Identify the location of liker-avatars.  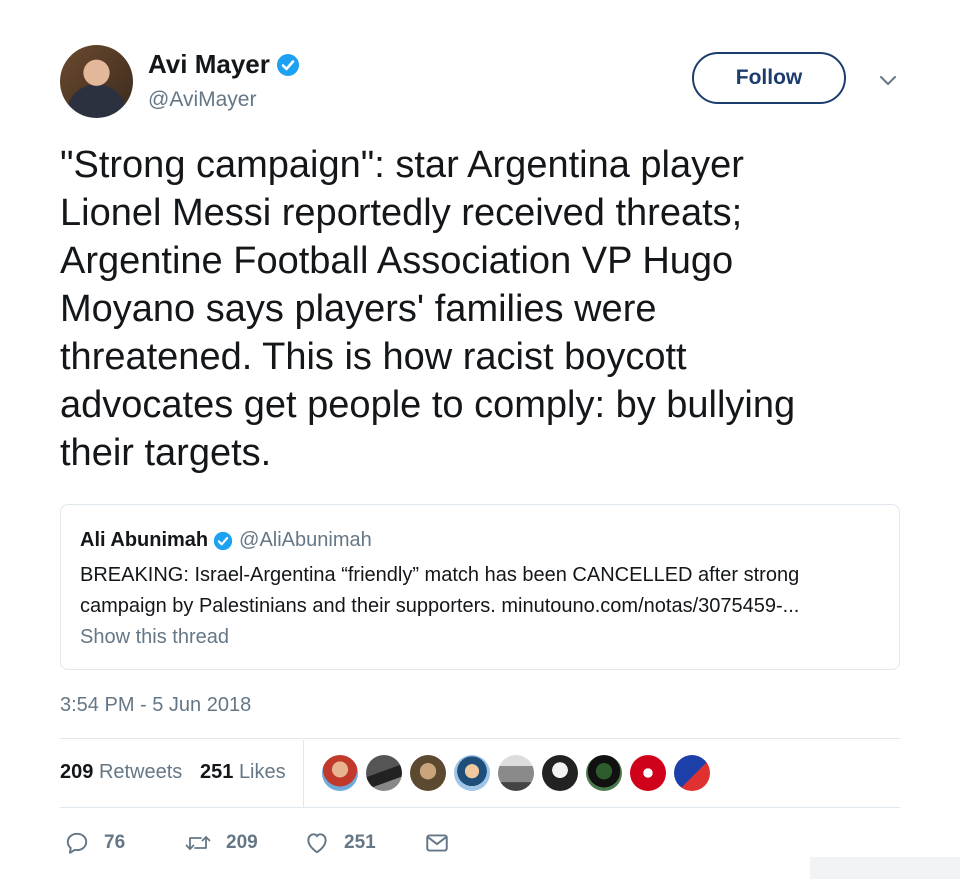
(516, 773).